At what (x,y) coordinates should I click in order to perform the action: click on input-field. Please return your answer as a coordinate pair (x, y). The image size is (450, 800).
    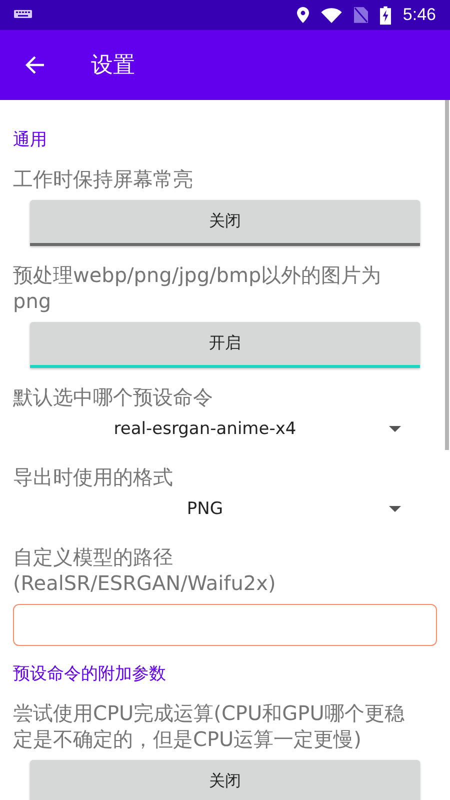
    Looking at the image, I should click on (225, 625).